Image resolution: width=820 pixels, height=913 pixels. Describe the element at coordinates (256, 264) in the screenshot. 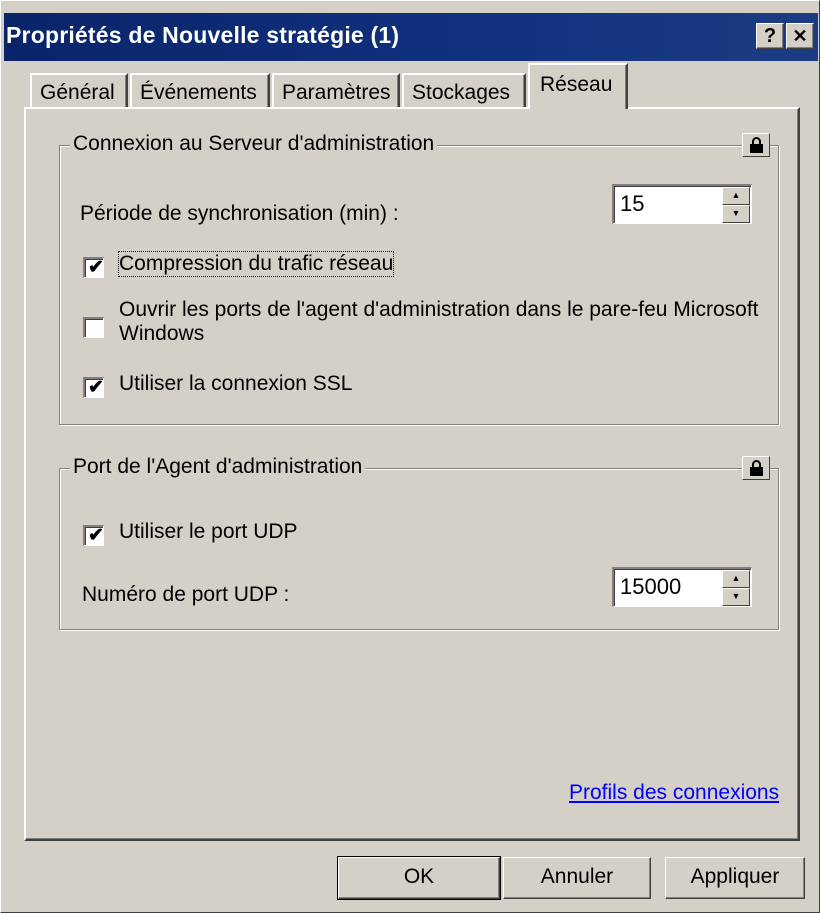

I see `compression-label: Compression du trafic réseau` at that location.